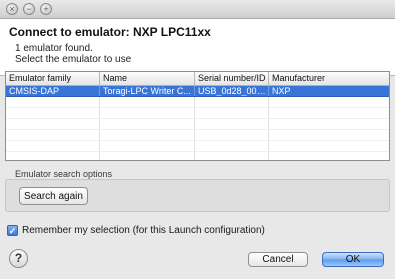 Image resolution: width=395 pixels, height=279 pixels. What do you see at coordinates (53, 91) in the screenshot?
I see `cell-emulator-family: CMSIS-DAP` at bounding box center [53, 91].